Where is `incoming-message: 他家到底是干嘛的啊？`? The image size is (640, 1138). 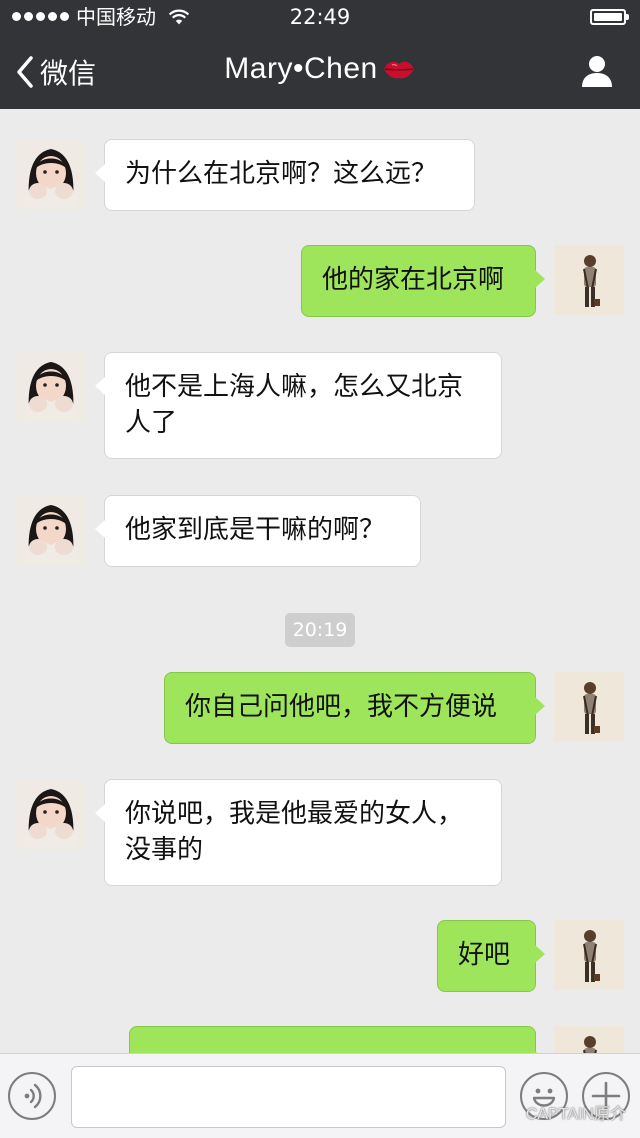 incoming-message: 他家到底是干嘛的啊？ is located at coordinates (258, 531).